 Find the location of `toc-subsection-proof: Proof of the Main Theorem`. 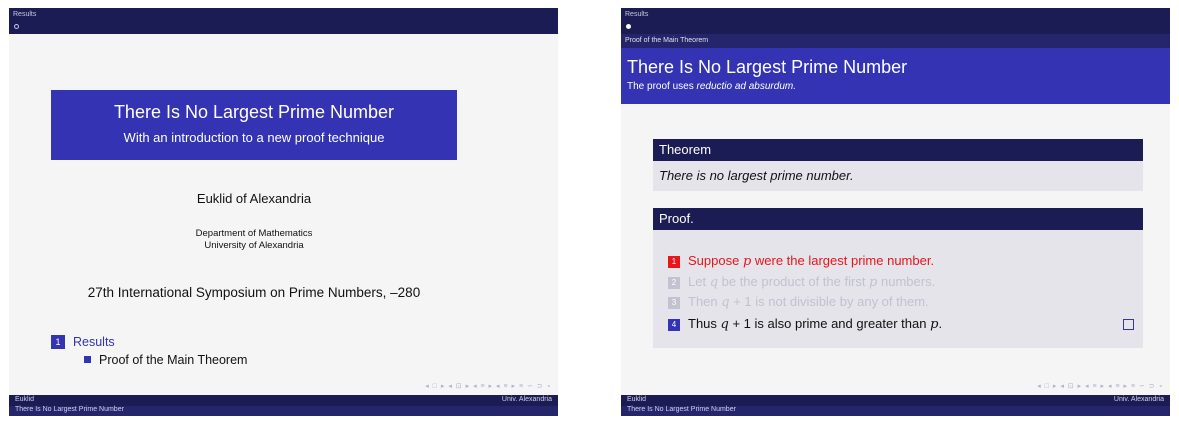

toc-subsection-proof: Proof of the Main Theorem is located at coordinates (165, 360).